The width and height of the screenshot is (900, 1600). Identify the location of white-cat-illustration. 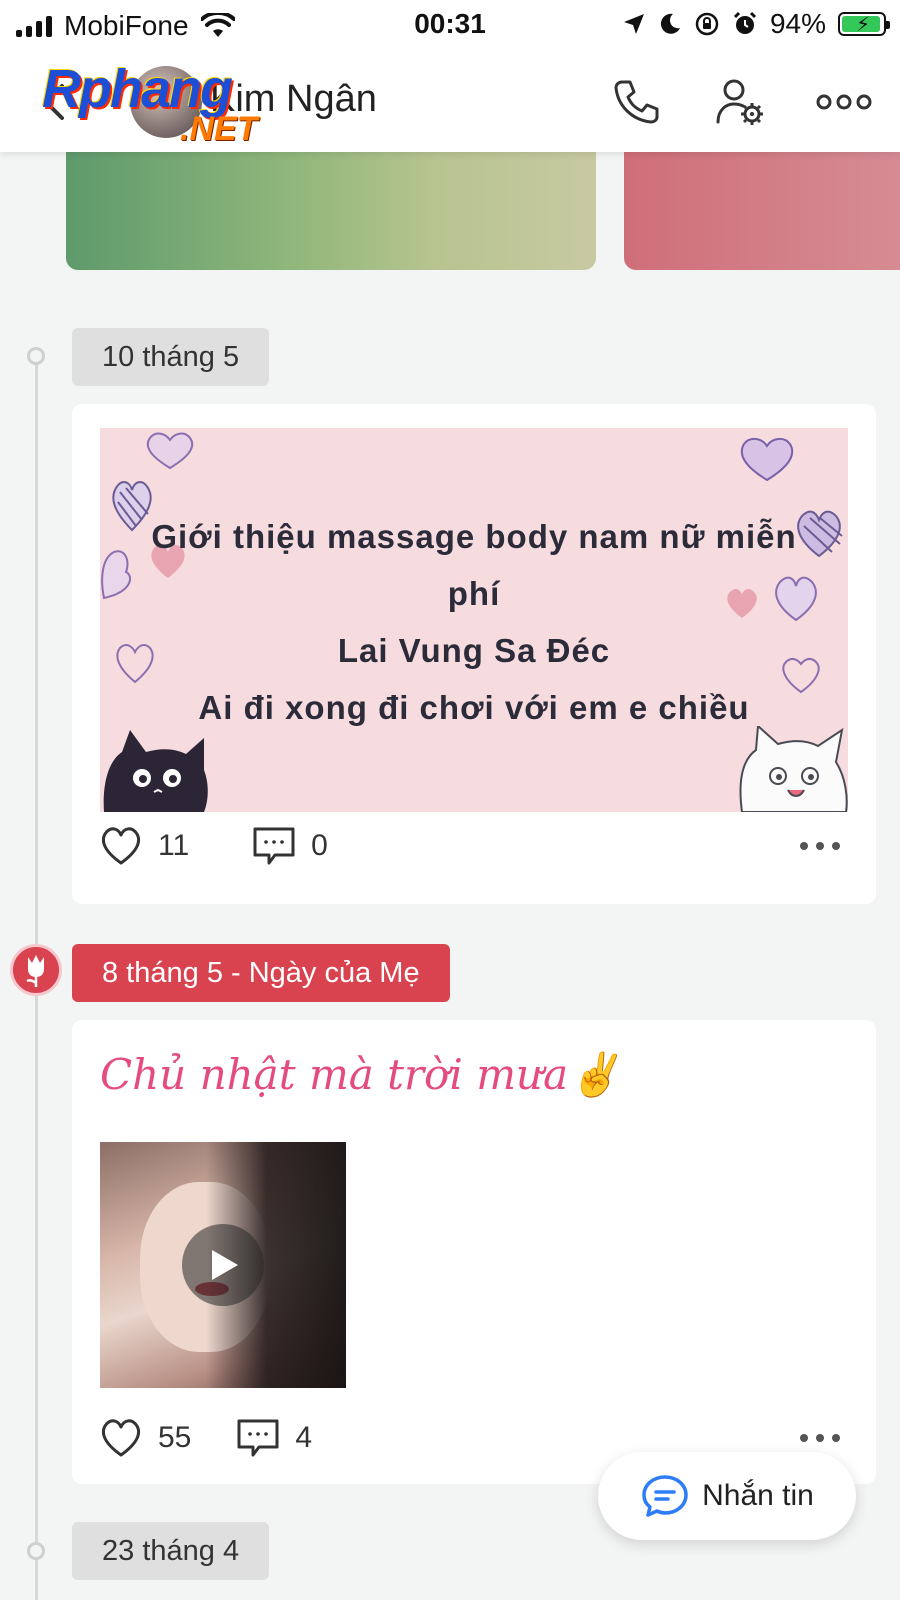
(793, 769).